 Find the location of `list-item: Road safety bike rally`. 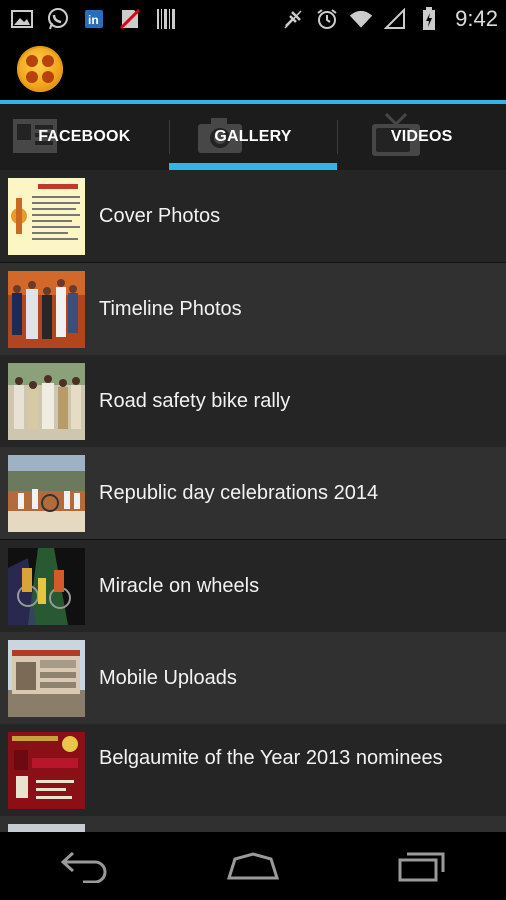

list-item: Road safety bike rally is located at coordinates (253, 401).